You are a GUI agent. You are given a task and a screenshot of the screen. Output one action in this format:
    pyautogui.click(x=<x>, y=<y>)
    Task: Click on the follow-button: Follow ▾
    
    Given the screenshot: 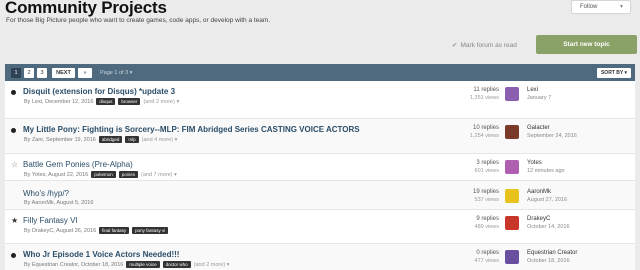 What is the action you would take?
    pyautogui.click(x=601, y=7)
    